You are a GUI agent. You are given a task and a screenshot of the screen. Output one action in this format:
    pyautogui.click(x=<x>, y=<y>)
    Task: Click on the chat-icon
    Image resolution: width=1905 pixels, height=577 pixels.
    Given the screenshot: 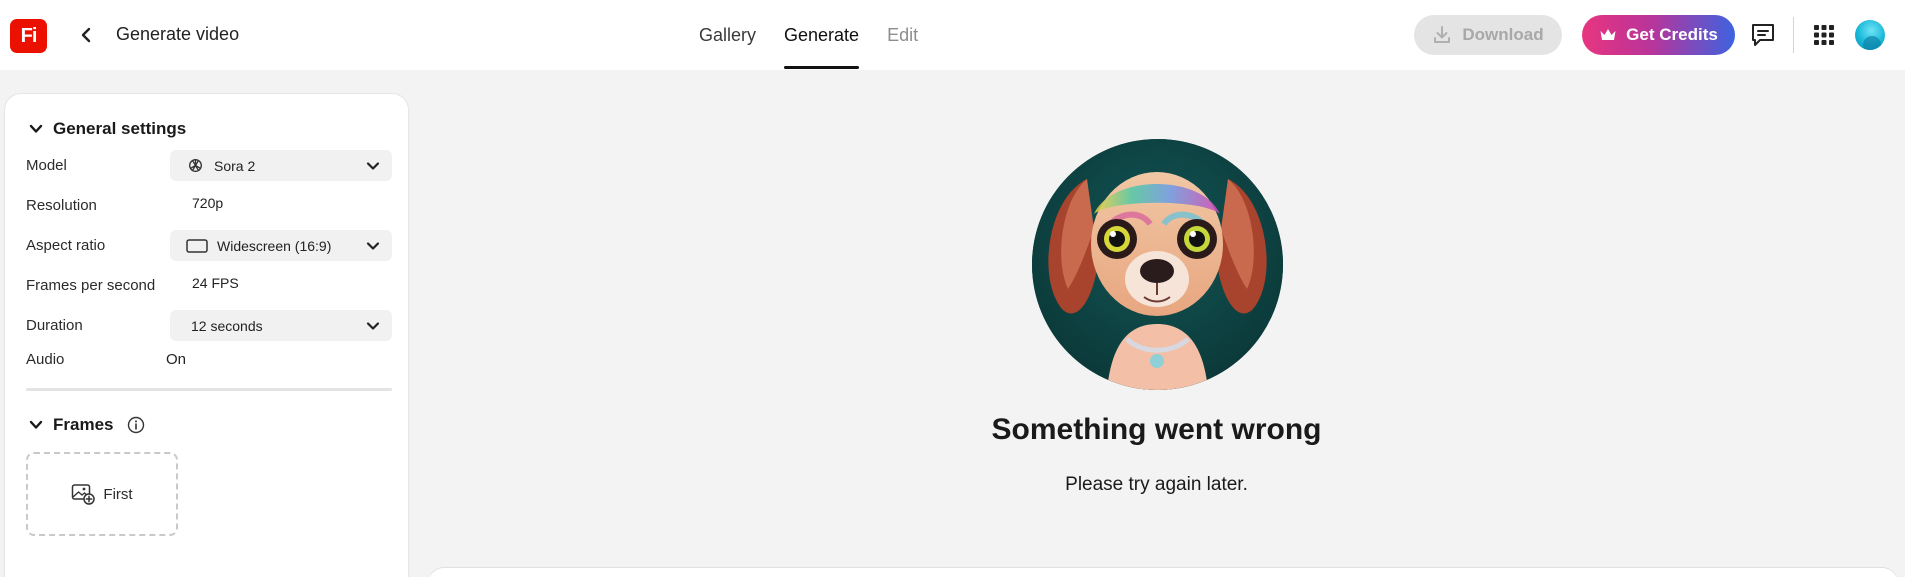 What is the action you would take?
    pyautogui.click(x=1763, y=35)
    